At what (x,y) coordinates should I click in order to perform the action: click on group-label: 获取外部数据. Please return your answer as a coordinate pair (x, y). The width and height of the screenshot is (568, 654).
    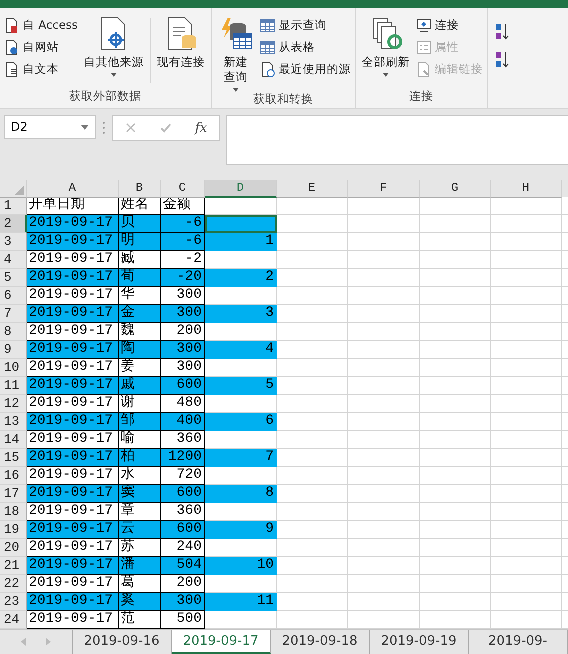
    Looking at the image, I should click on (105, 97).